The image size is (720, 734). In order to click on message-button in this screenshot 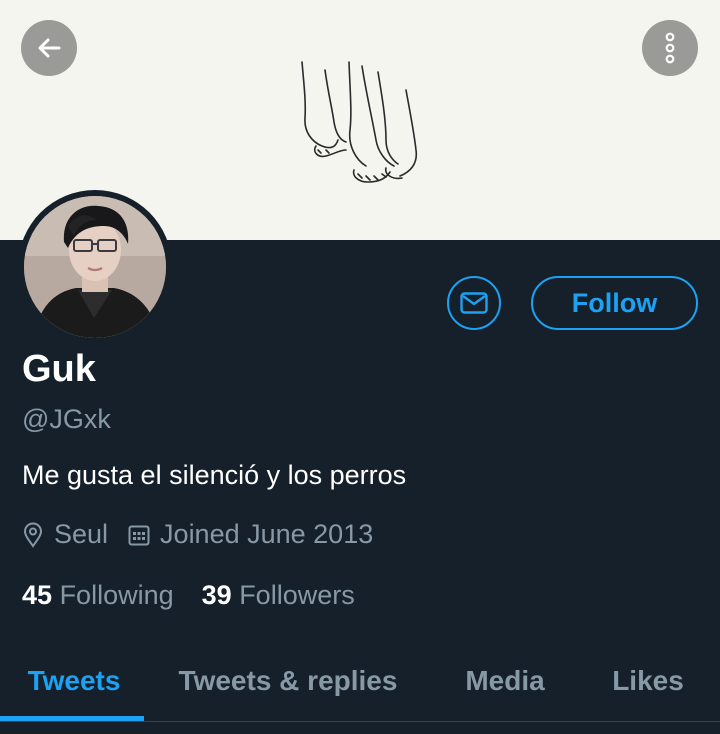, I will do `click(474, 303)`.